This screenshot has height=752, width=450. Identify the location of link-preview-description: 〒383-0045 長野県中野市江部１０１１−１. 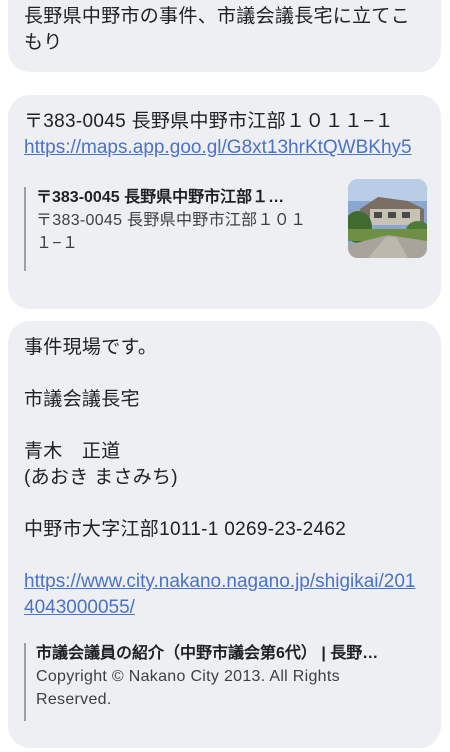
(171, 232).